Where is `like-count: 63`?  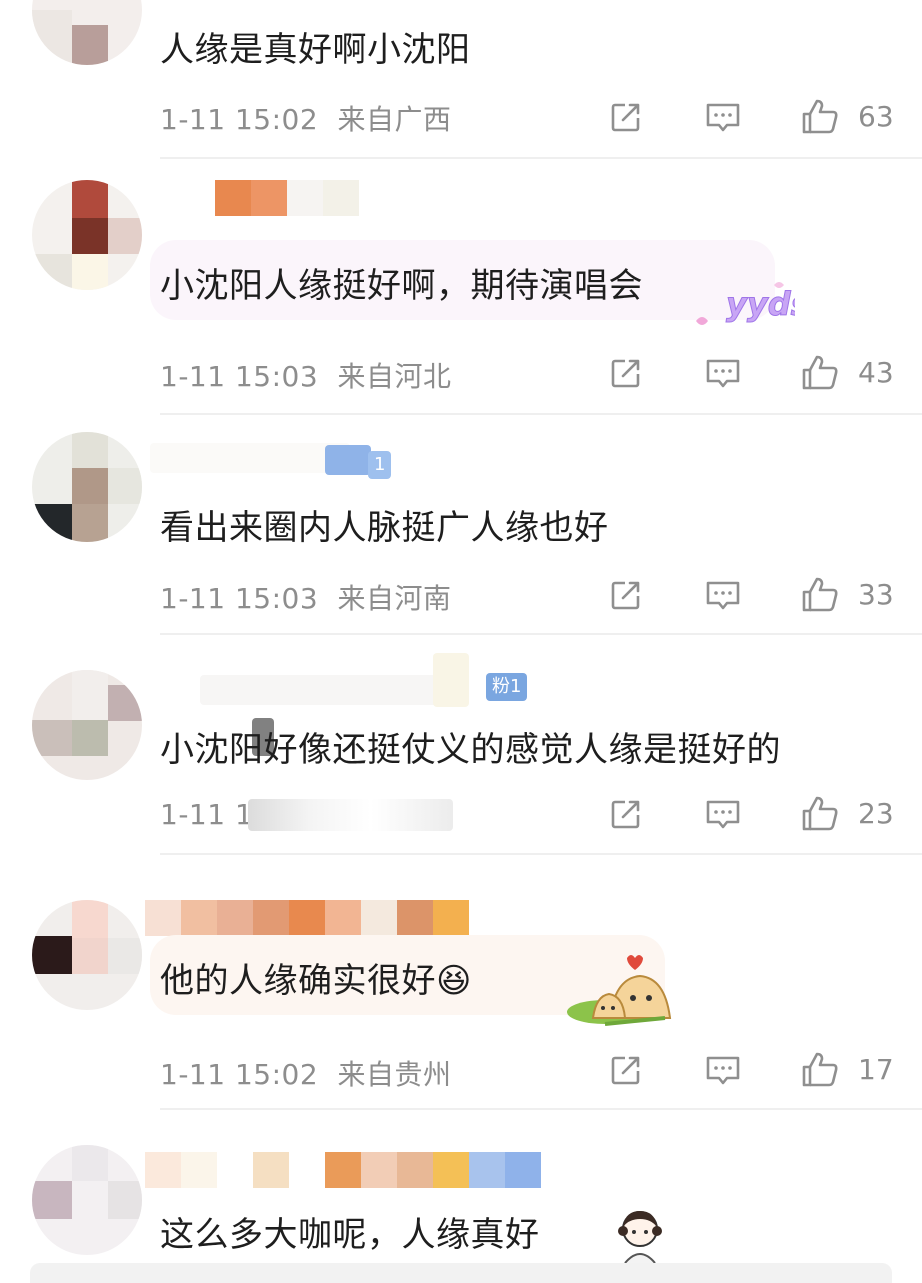 like-count: 63 is located at coordinates (876, 116).